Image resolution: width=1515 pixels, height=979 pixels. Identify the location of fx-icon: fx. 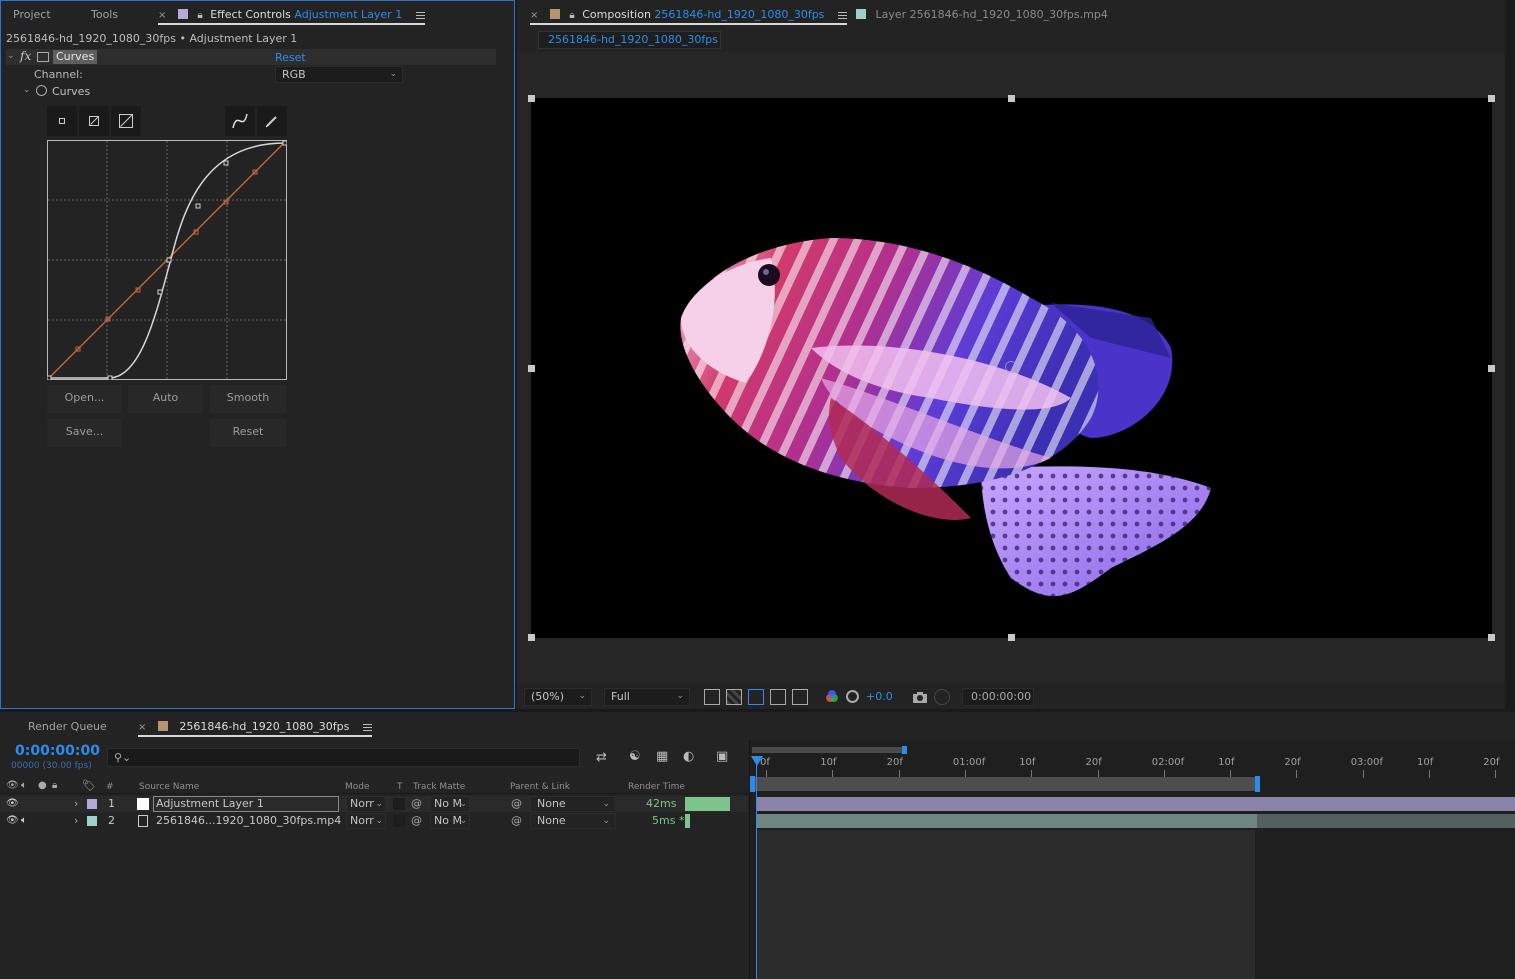
(25, 56).